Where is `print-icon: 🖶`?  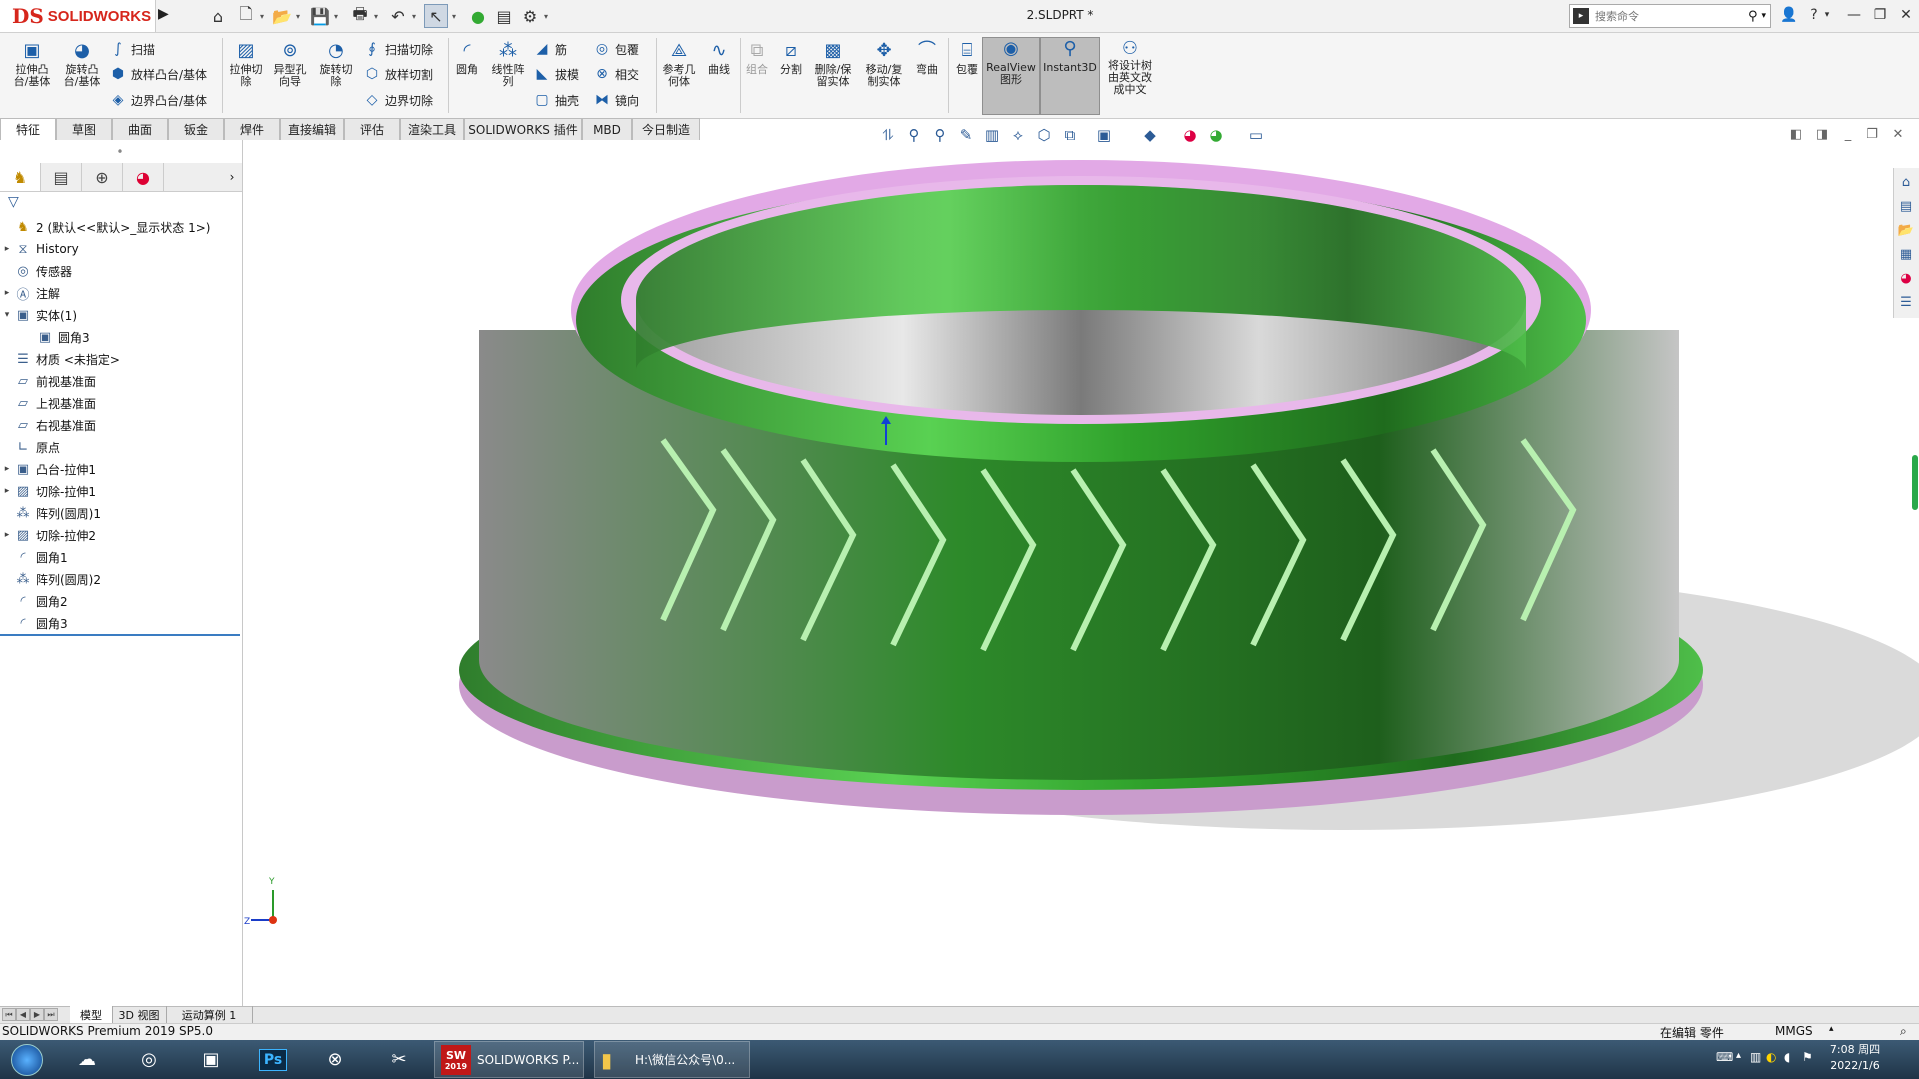 print-icon: 🖶 is located at coordinates (360, 16).